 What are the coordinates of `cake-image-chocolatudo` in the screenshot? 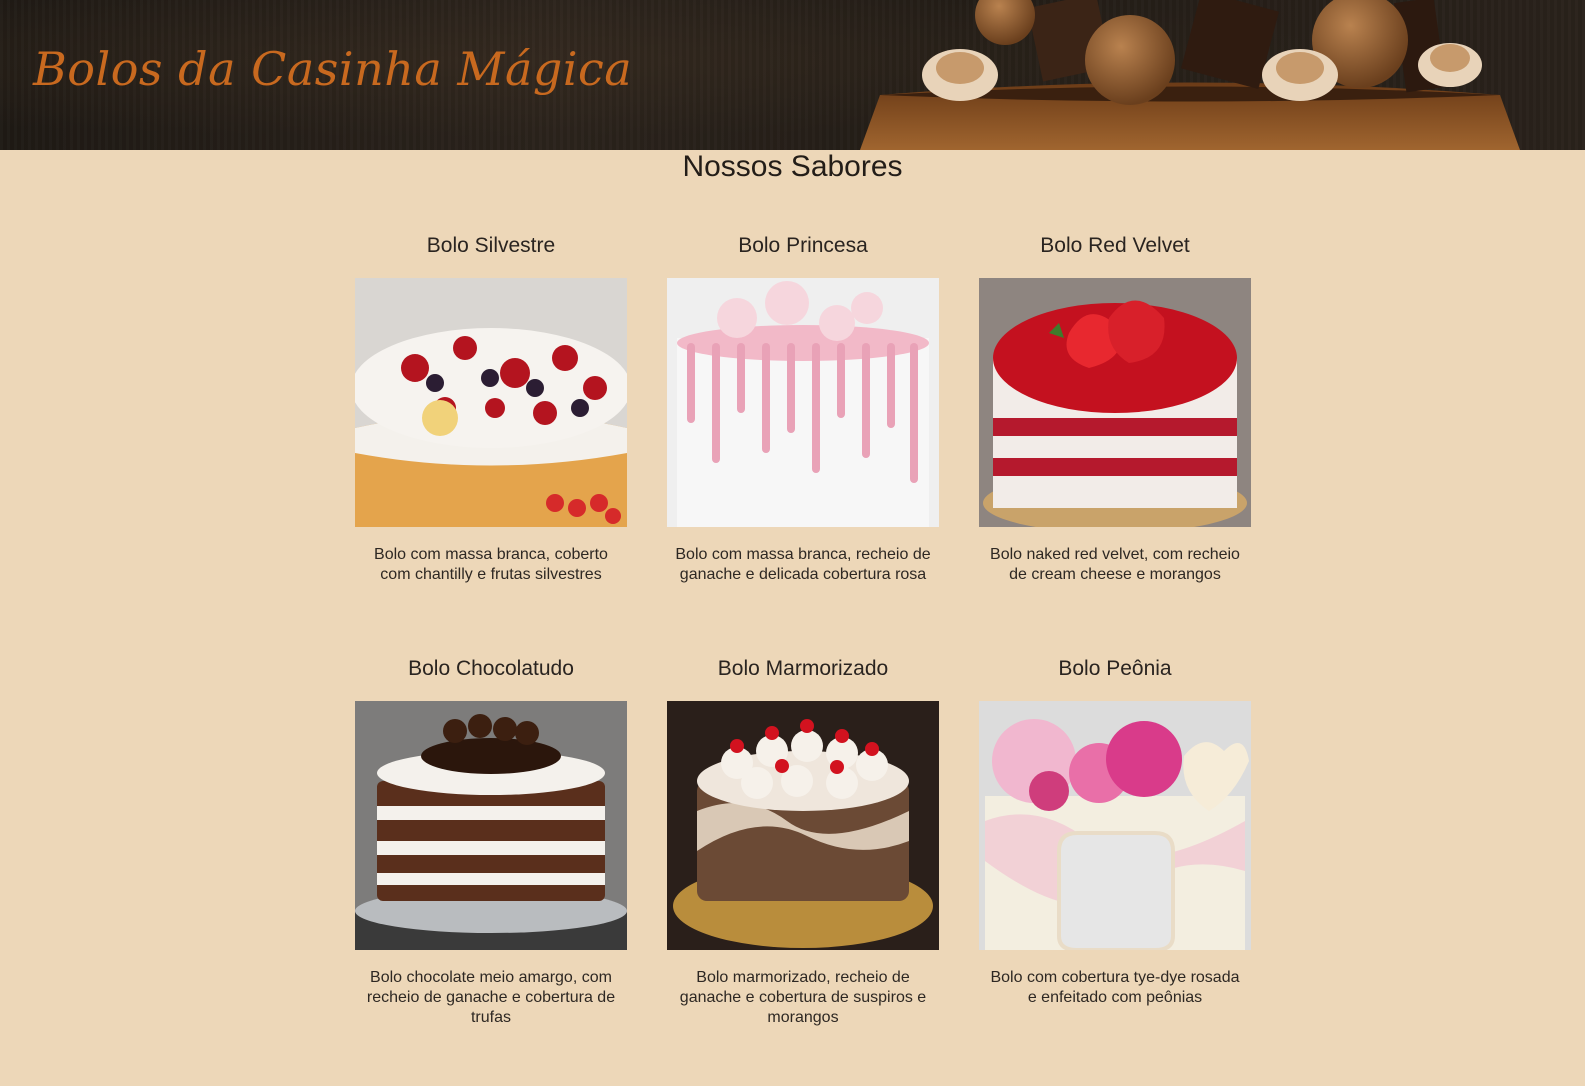 It's located at (491, 825).